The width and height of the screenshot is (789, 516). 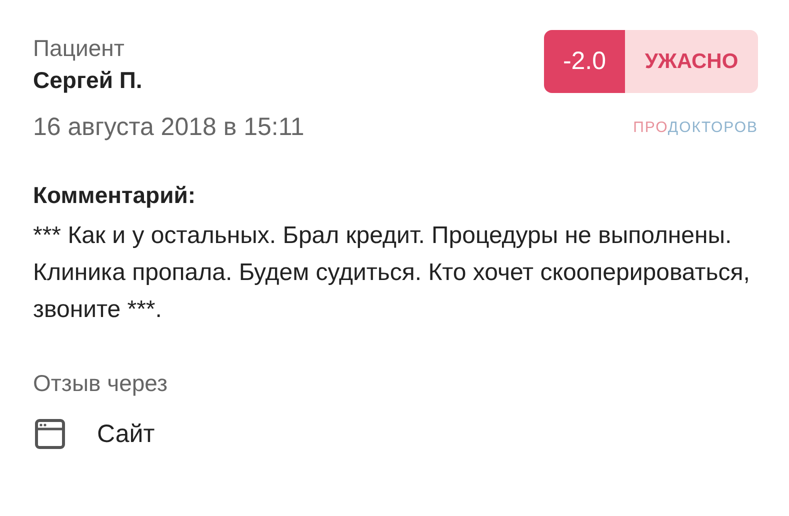 What do you see at coordinates (50, 434) in the screenshot?
I see `browser-window-icon` at bounding box center [50, 434].